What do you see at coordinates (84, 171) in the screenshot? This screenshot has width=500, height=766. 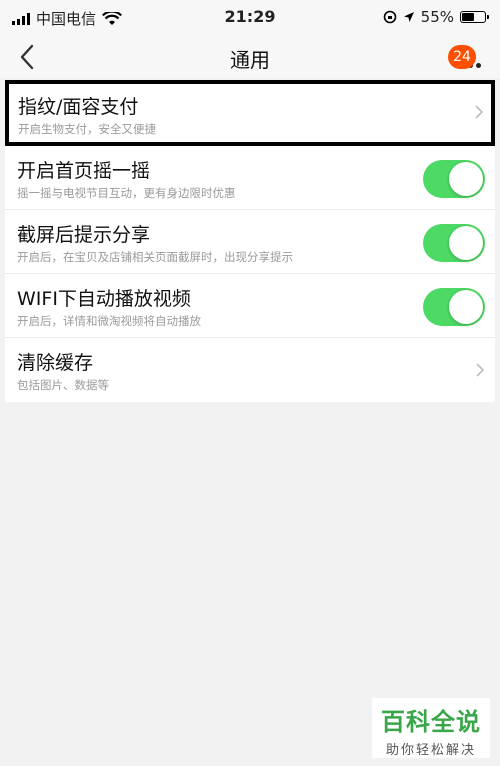 I see `settings-item-title: 开启首页摇一摇` at bounding box center [84, 171].